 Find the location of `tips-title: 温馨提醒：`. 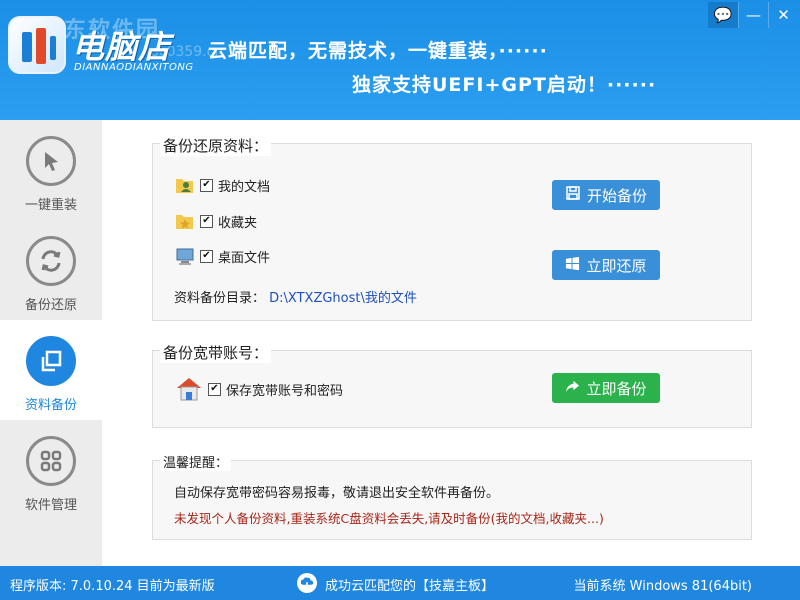

tips-title: 温馨提醒： is located at coordinates (196, 461).